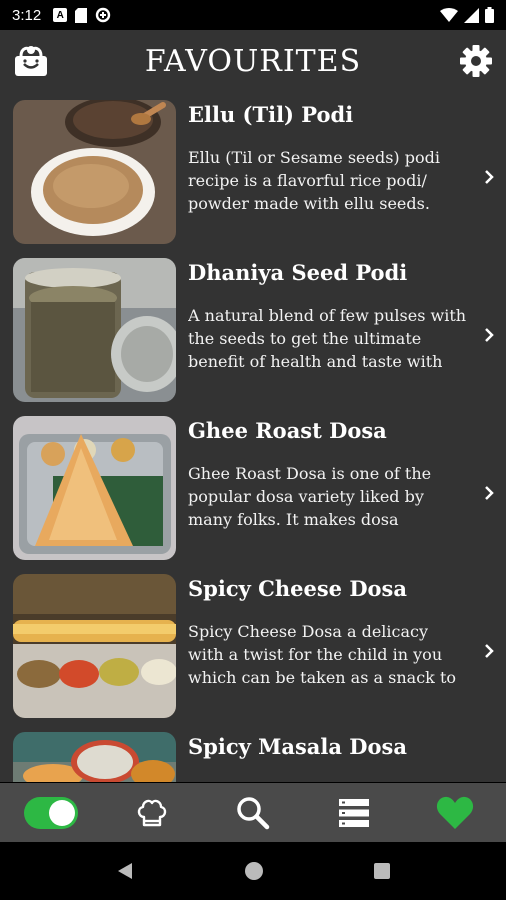 Image resolution: width=506 pixels, height=900 pixels. I want to click on list-item: Spicy Masala Dosa, so click(253, 753).